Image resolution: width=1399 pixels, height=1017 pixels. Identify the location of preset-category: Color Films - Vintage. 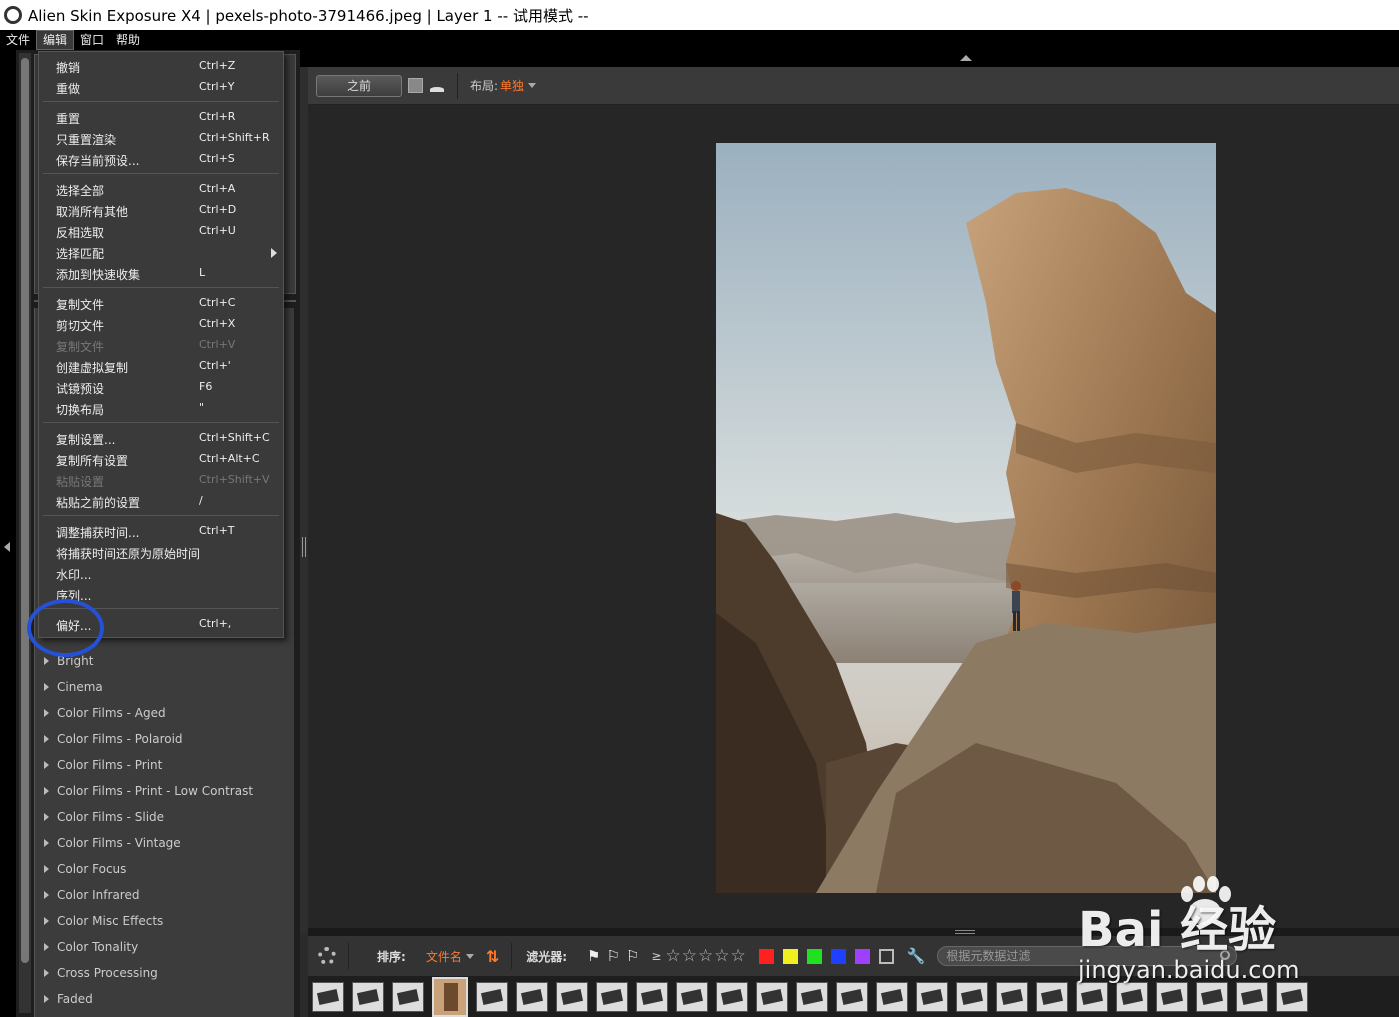
(165, 843).